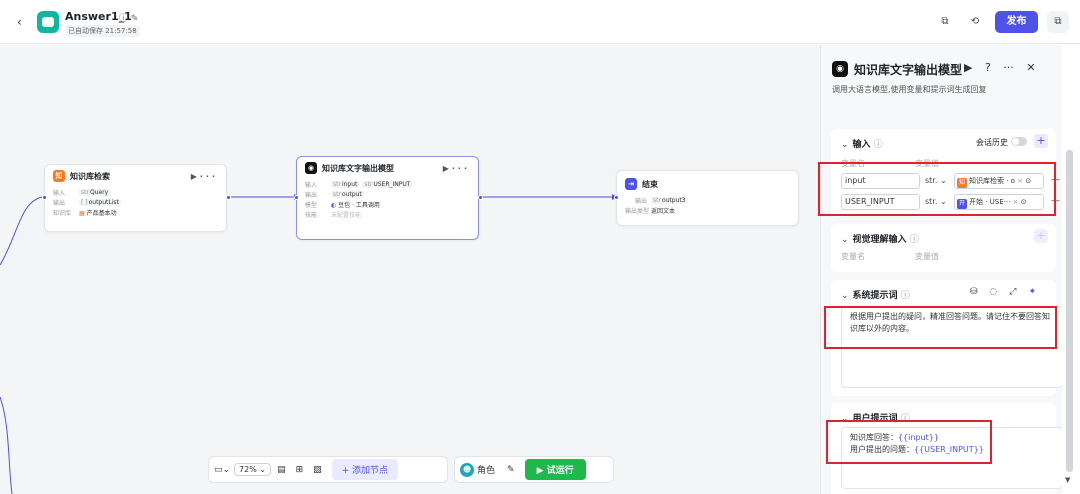  What do you see at coordinates (135, 19) in the screenshot?
I see `edit-icon: ✎` at bounding box center [135, 19].